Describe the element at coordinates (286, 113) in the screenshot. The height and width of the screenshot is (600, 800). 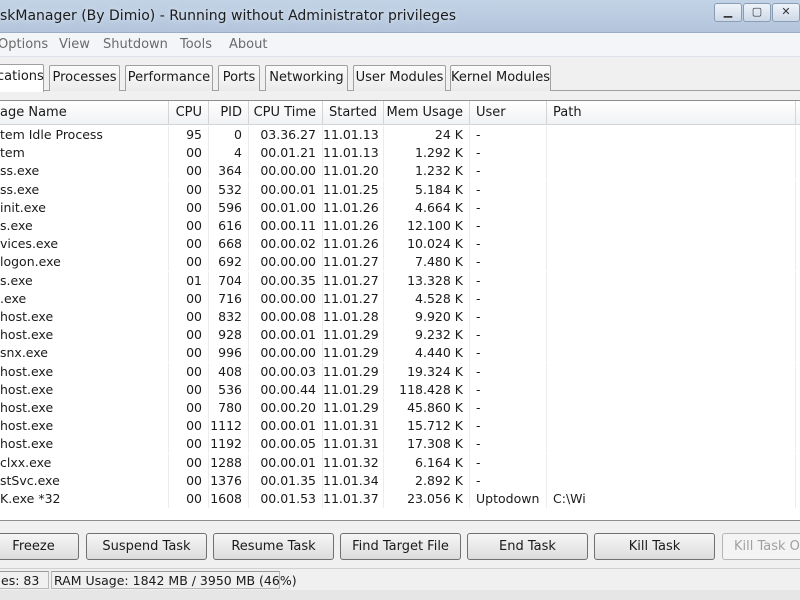
I see `column-header-cpu-time: CPU Time` at that location.